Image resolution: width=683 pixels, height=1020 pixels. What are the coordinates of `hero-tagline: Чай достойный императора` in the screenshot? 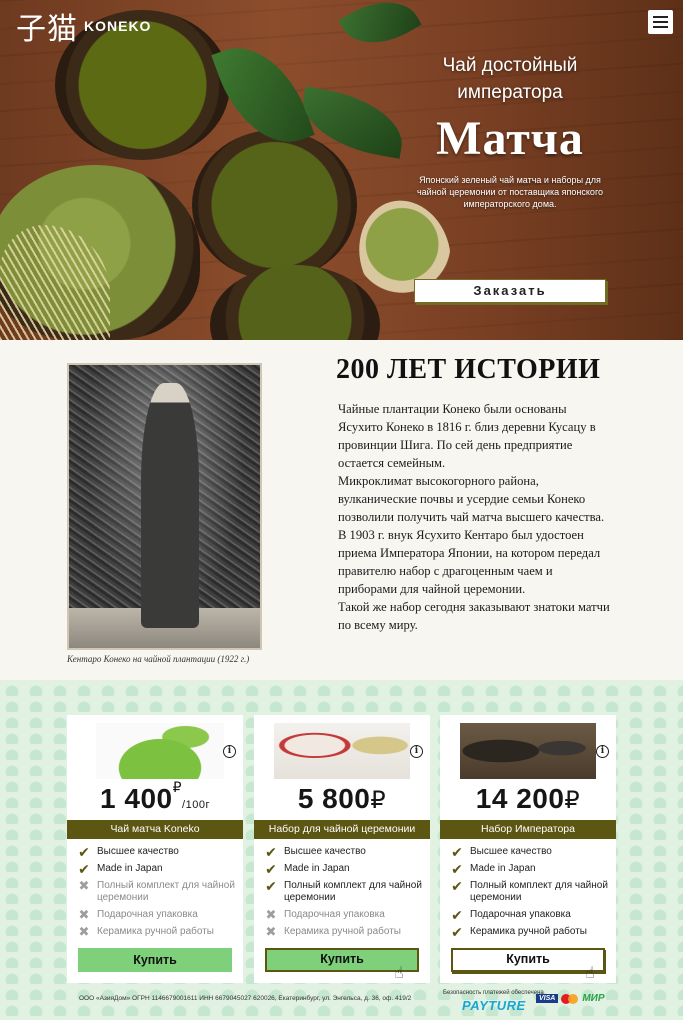 It's located at (510, 79).